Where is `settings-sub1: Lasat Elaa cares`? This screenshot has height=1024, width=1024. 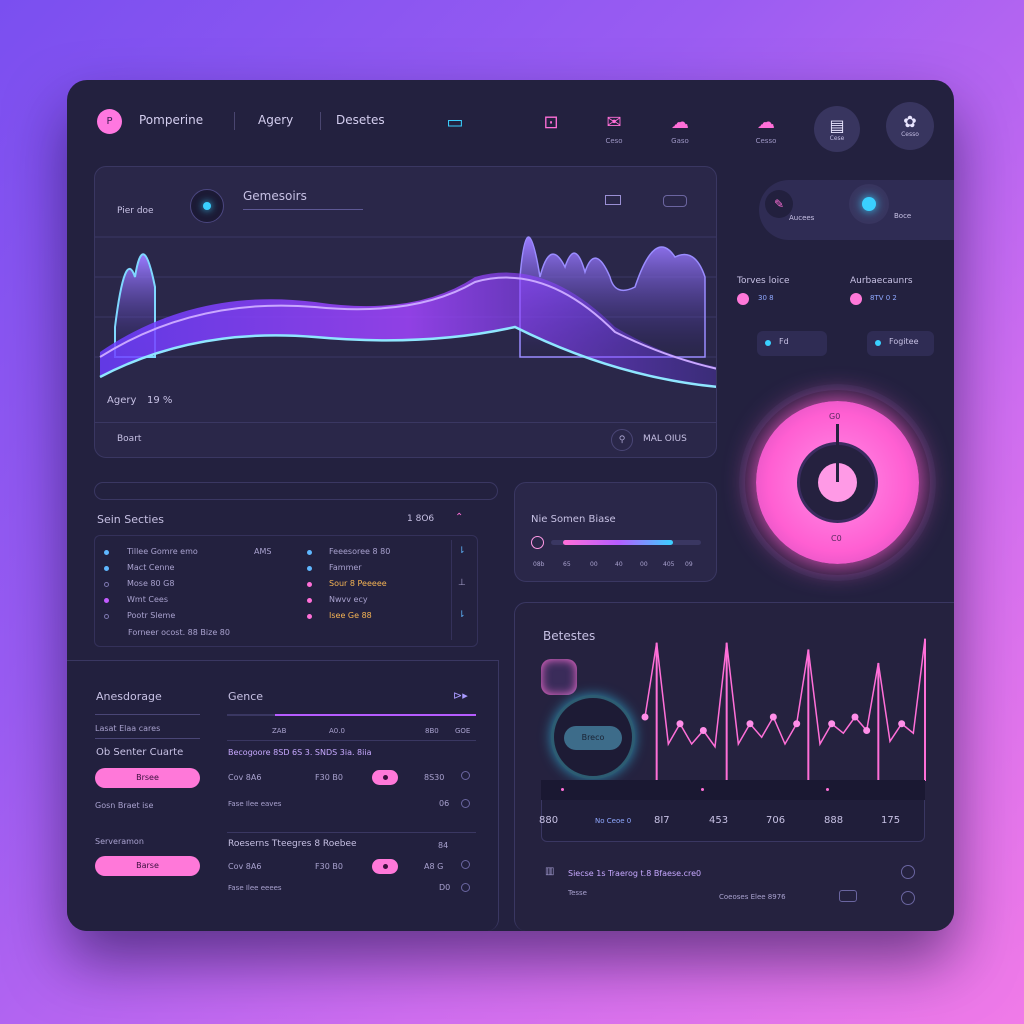 settings-sub1: Lasat Elaa cares is located at coordinates (128, 728).